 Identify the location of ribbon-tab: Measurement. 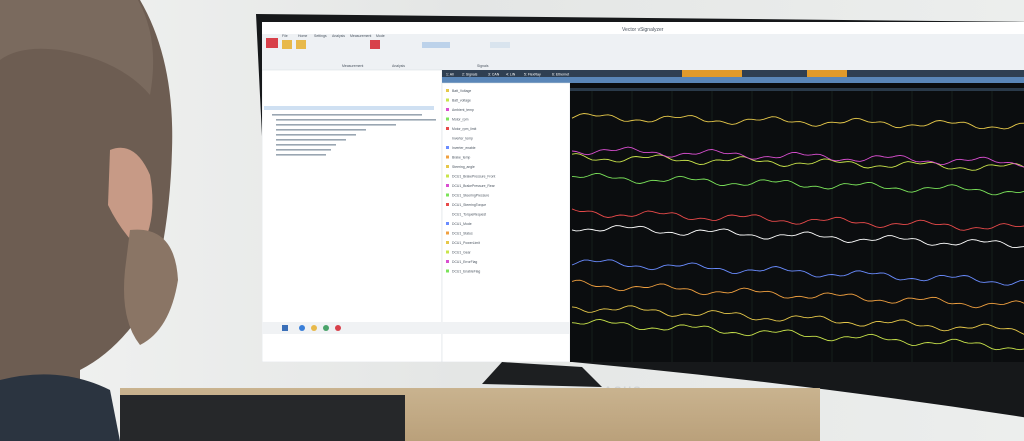
(360, 36).